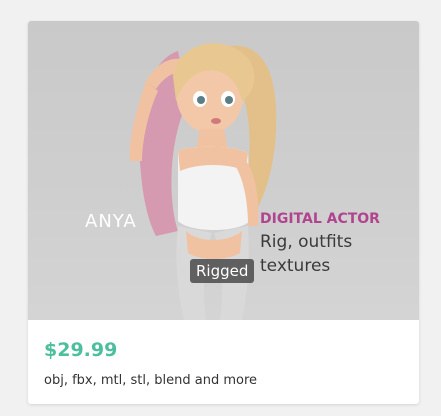 The height and width of the screenshot is (416, 441). What do you see at coordinates (151, 380) in the screenshot?
I see `product-formats: obj, fbx, mtl, stl, blend and more` at bounding box center [151, 380].